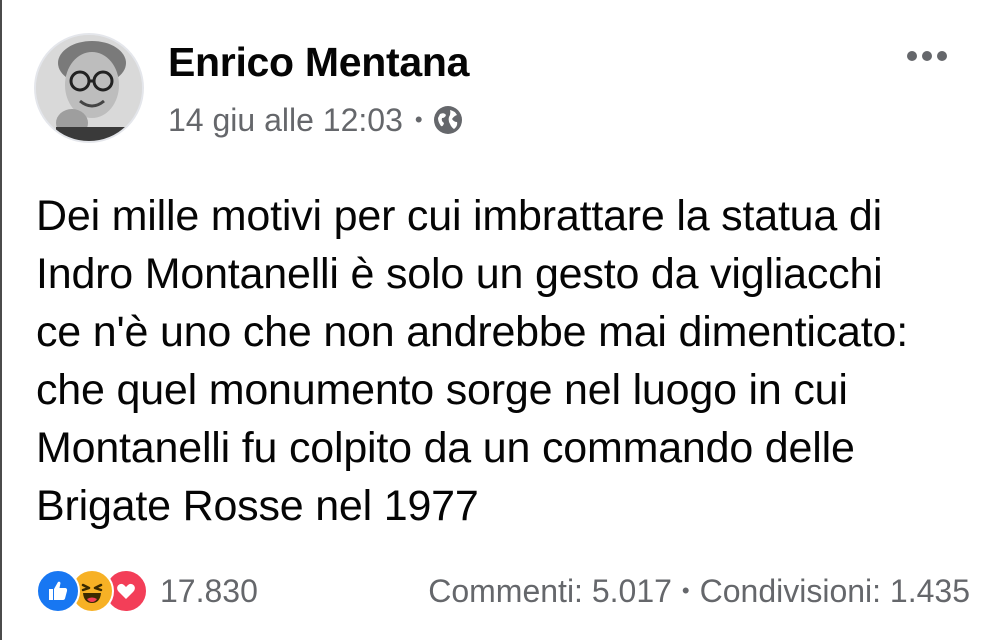  Describe the element at coordinates (448, 120) in the screenshot. I see `globe-icon` at that location.